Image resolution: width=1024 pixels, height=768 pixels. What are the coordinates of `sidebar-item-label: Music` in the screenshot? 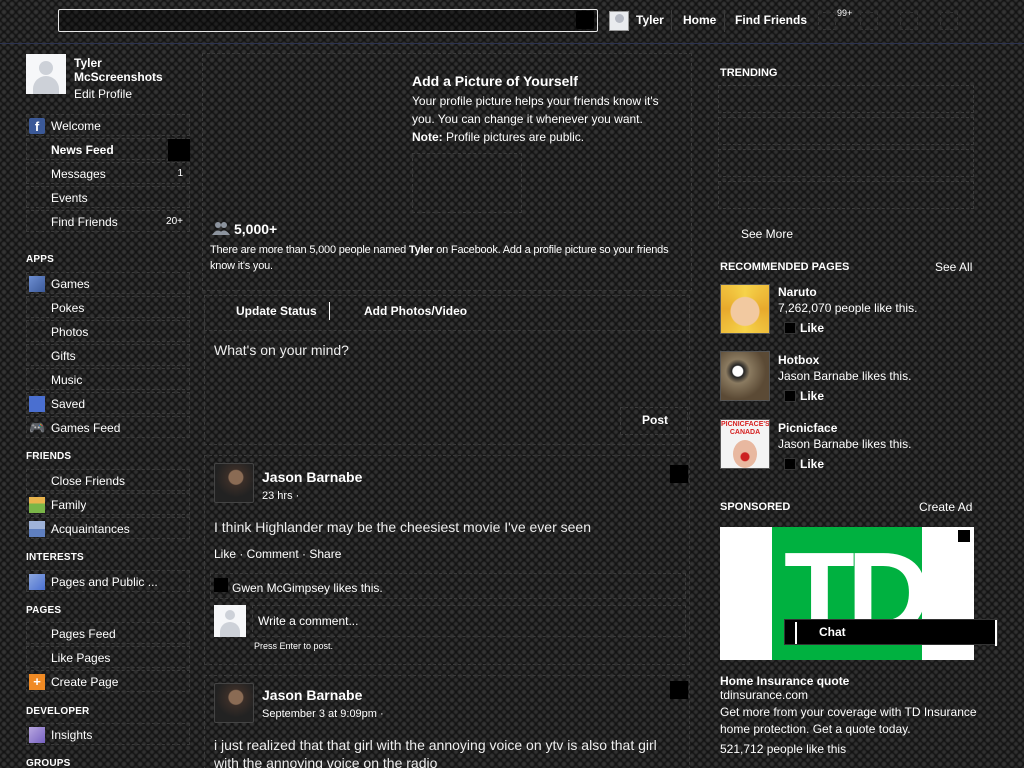 It's located at (67, 380).